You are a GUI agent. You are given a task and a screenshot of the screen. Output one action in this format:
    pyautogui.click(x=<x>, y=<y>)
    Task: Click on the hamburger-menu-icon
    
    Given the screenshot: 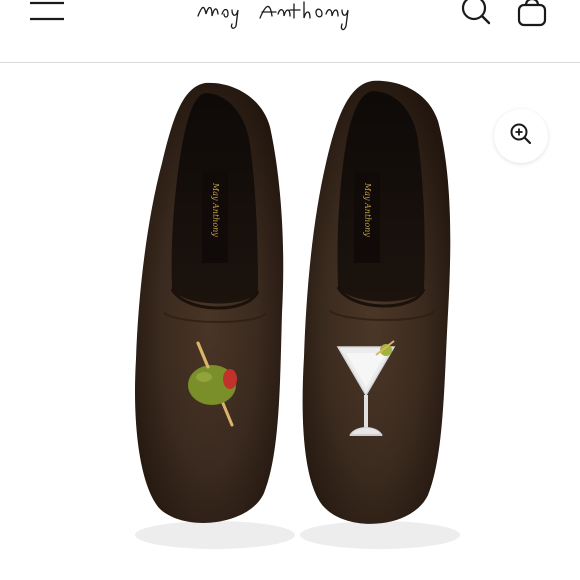 What is the action you would take?
    pyautogui.click(x=48, y=11)
    